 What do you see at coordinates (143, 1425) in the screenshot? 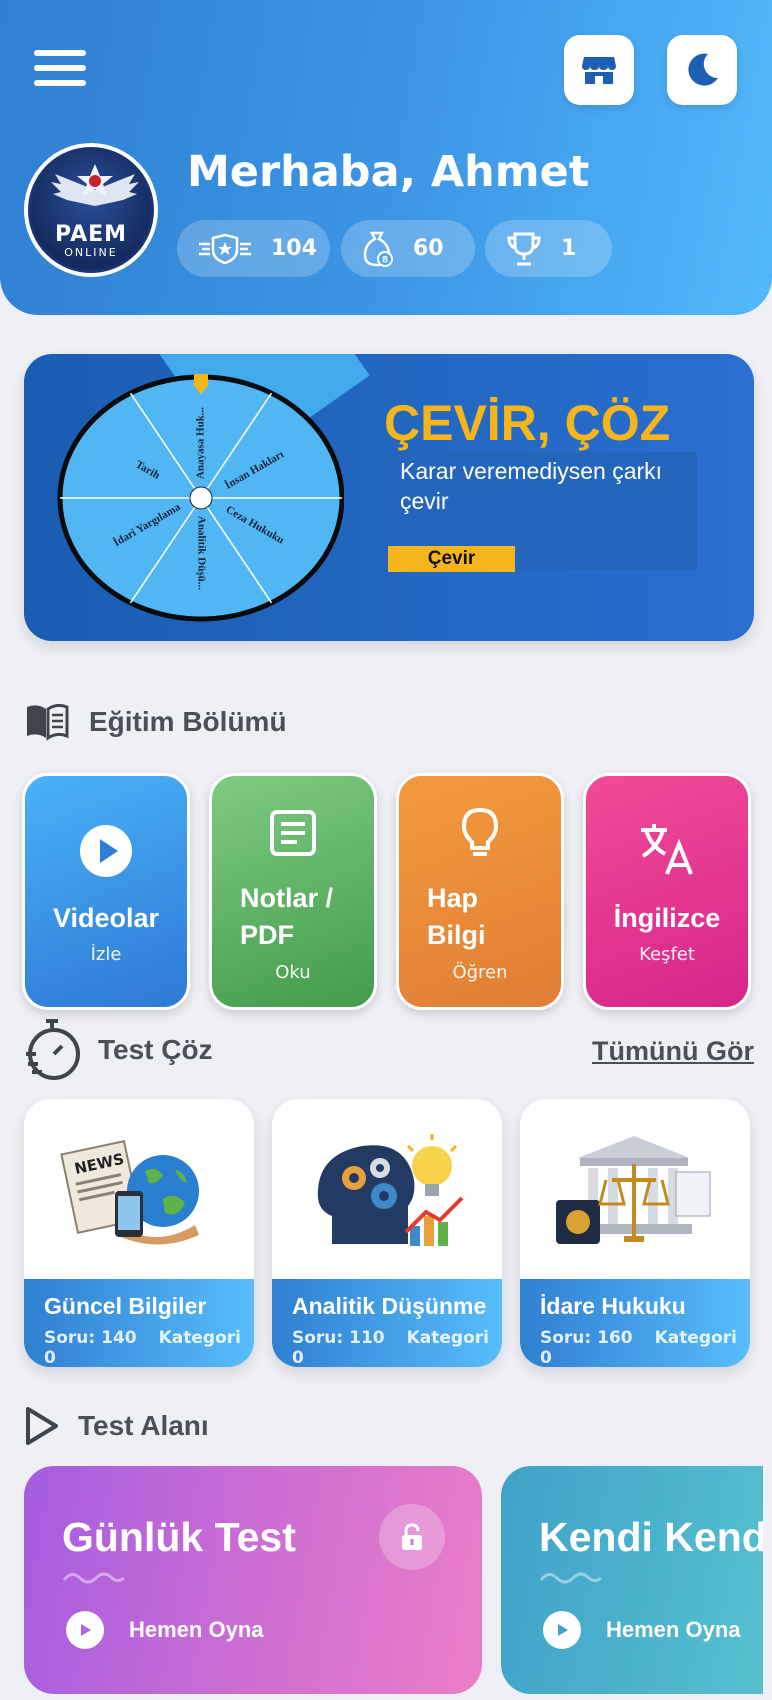
I see `test-area-title: Test Alanı` at bounding box center [143, 1425].